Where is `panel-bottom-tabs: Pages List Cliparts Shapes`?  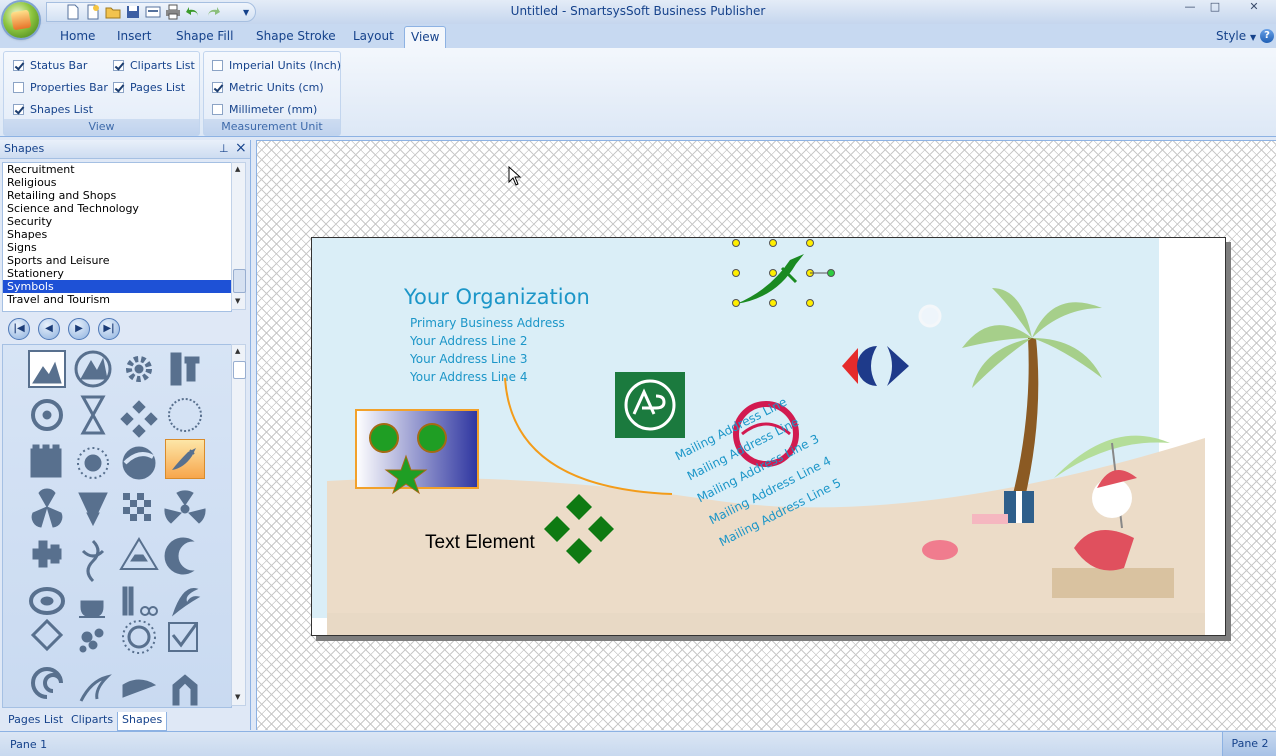
panel-bottom-tabs: Pages List Cliparts Shapes is located at coordinates (125, 721).